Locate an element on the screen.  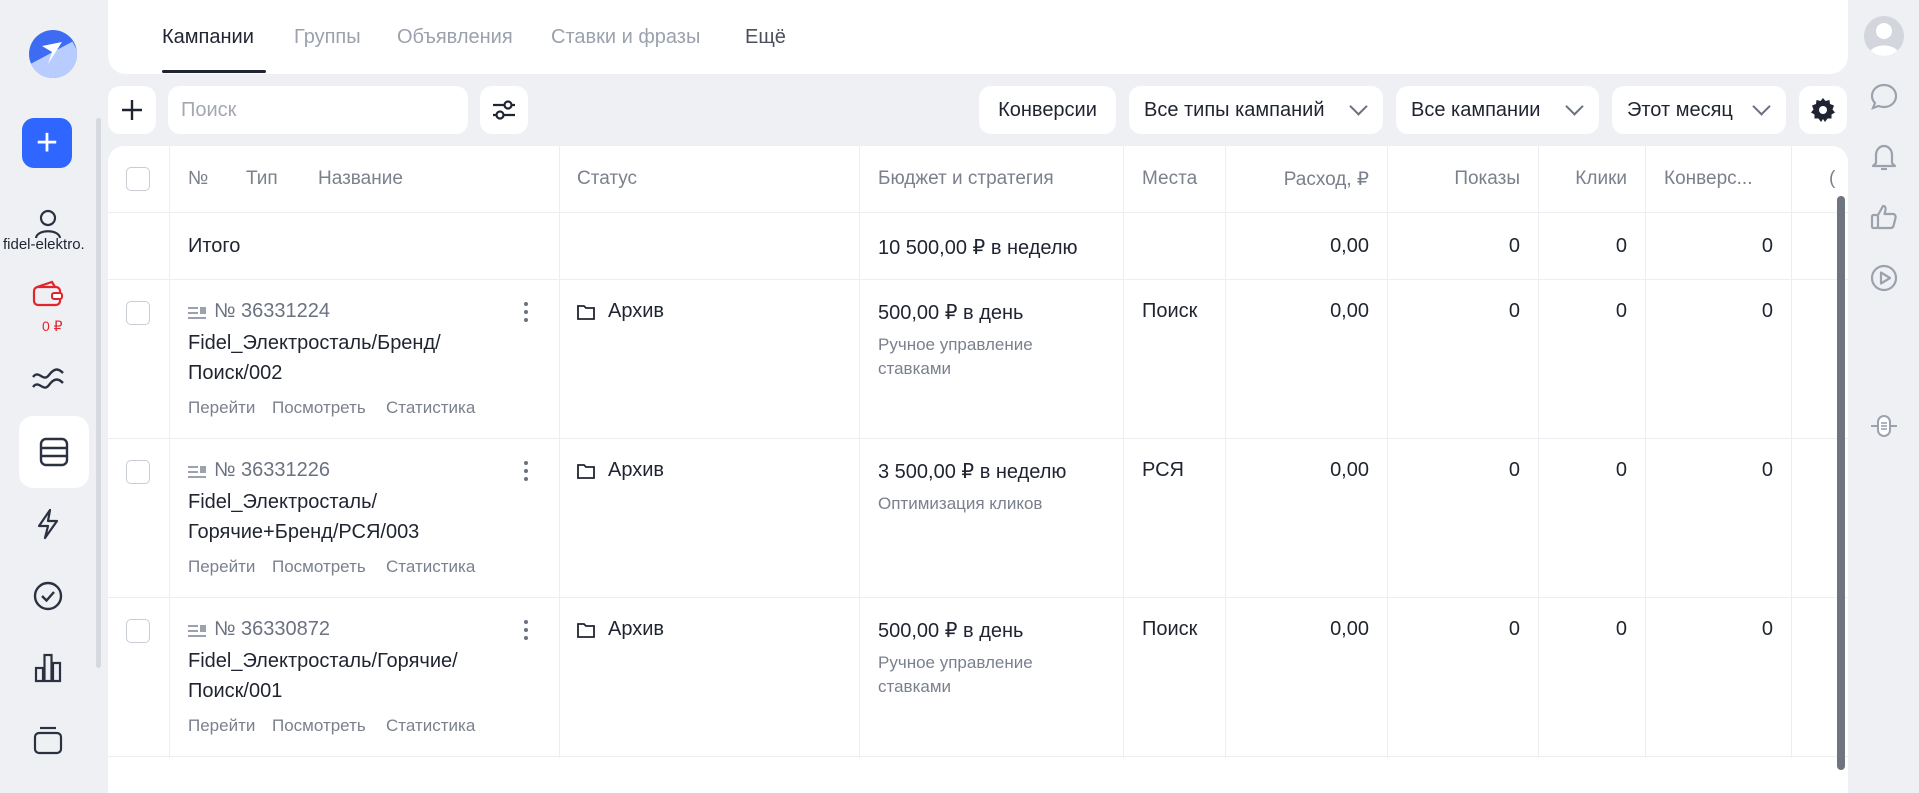
wave-icon is located at coordinates (48, 380).